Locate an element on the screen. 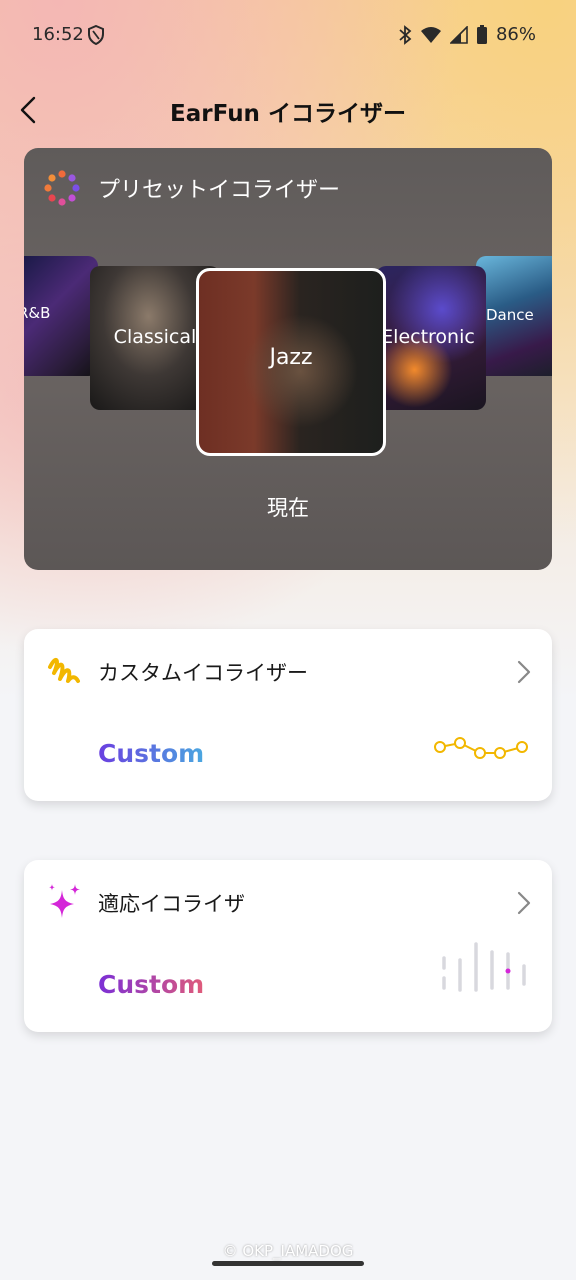 The width and height of the screenshot is (576, 1280). custom-equalizer-card: カスタムイコライザー Custom is located at coordinates (288, 715).